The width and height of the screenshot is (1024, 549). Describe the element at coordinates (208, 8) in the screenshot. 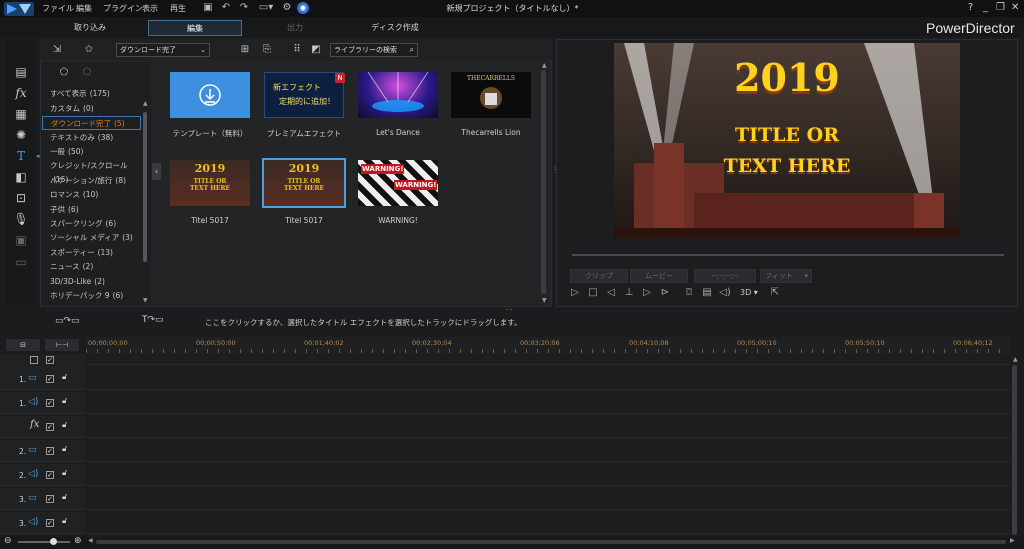

I see `save-icon: ▣` at that location.